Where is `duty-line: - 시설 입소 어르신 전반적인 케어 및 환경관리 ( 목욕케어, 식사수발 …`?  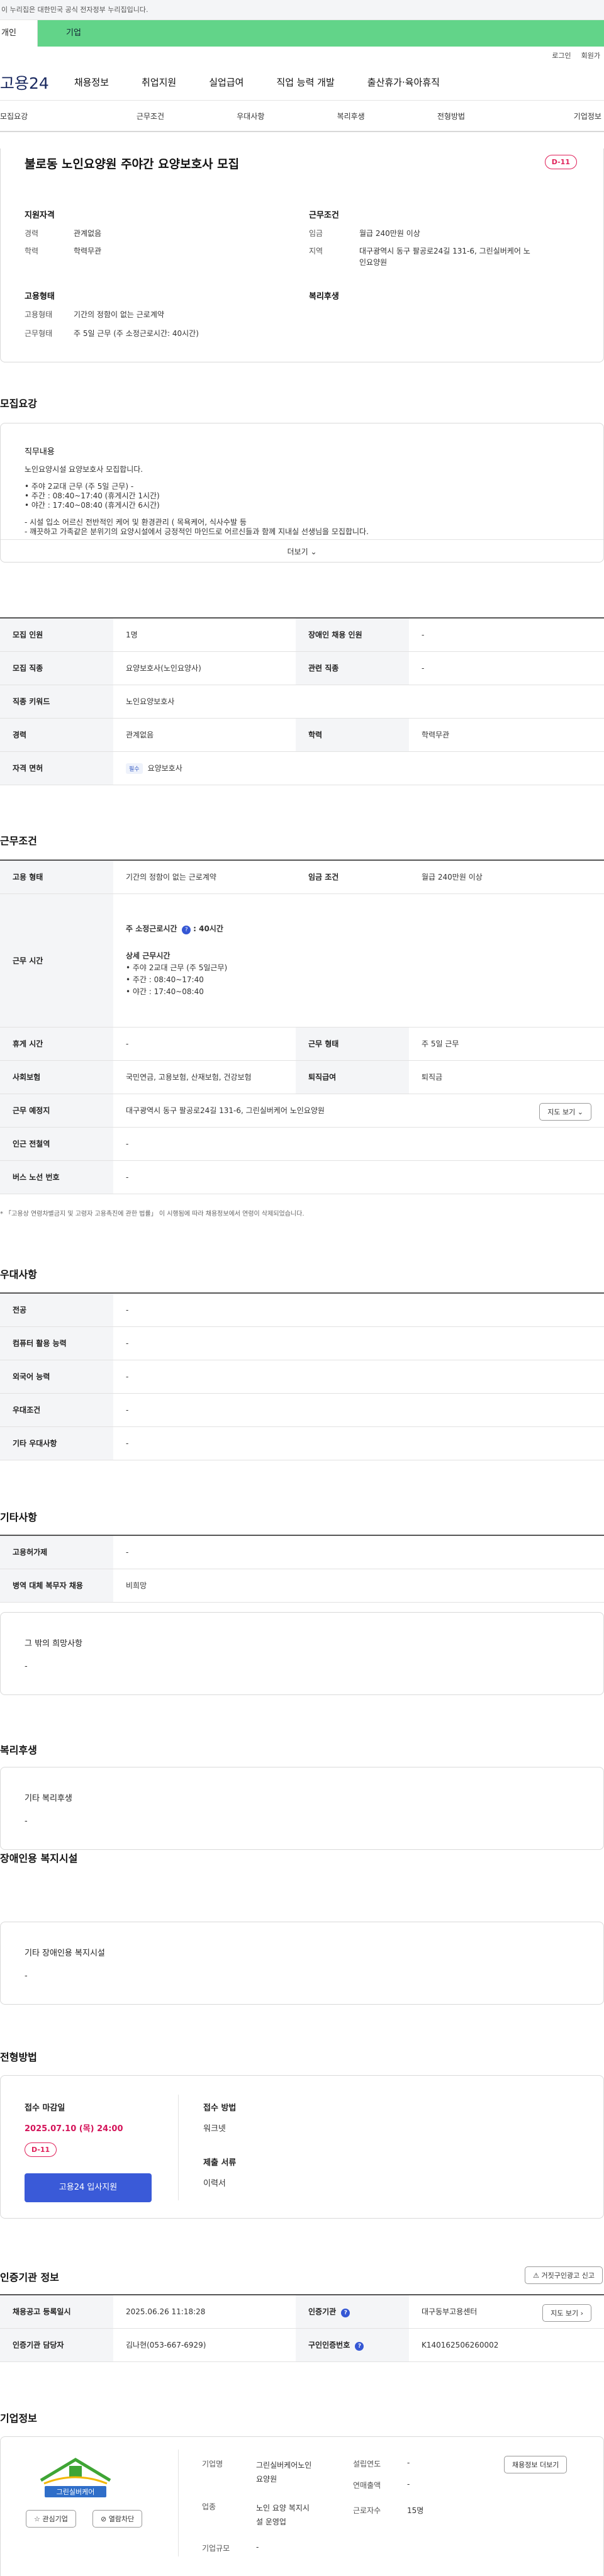 duty-line: - 시설 입소 어르신 전반적인 케어 및 환경관리 ( 목욕케어, 식사수발 … is located at coordinates (136, 522).